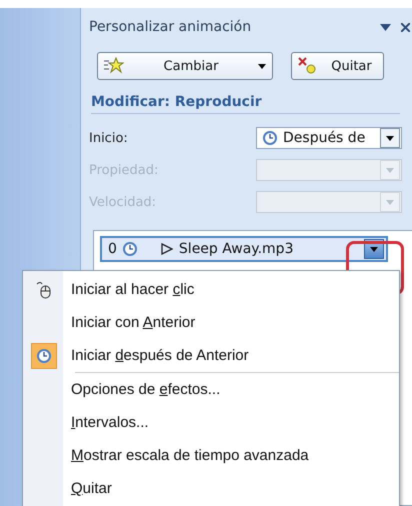 The height and width of the screenshot is (506, 412). I want to click on change-button: Cambiar, so click(185, 66).